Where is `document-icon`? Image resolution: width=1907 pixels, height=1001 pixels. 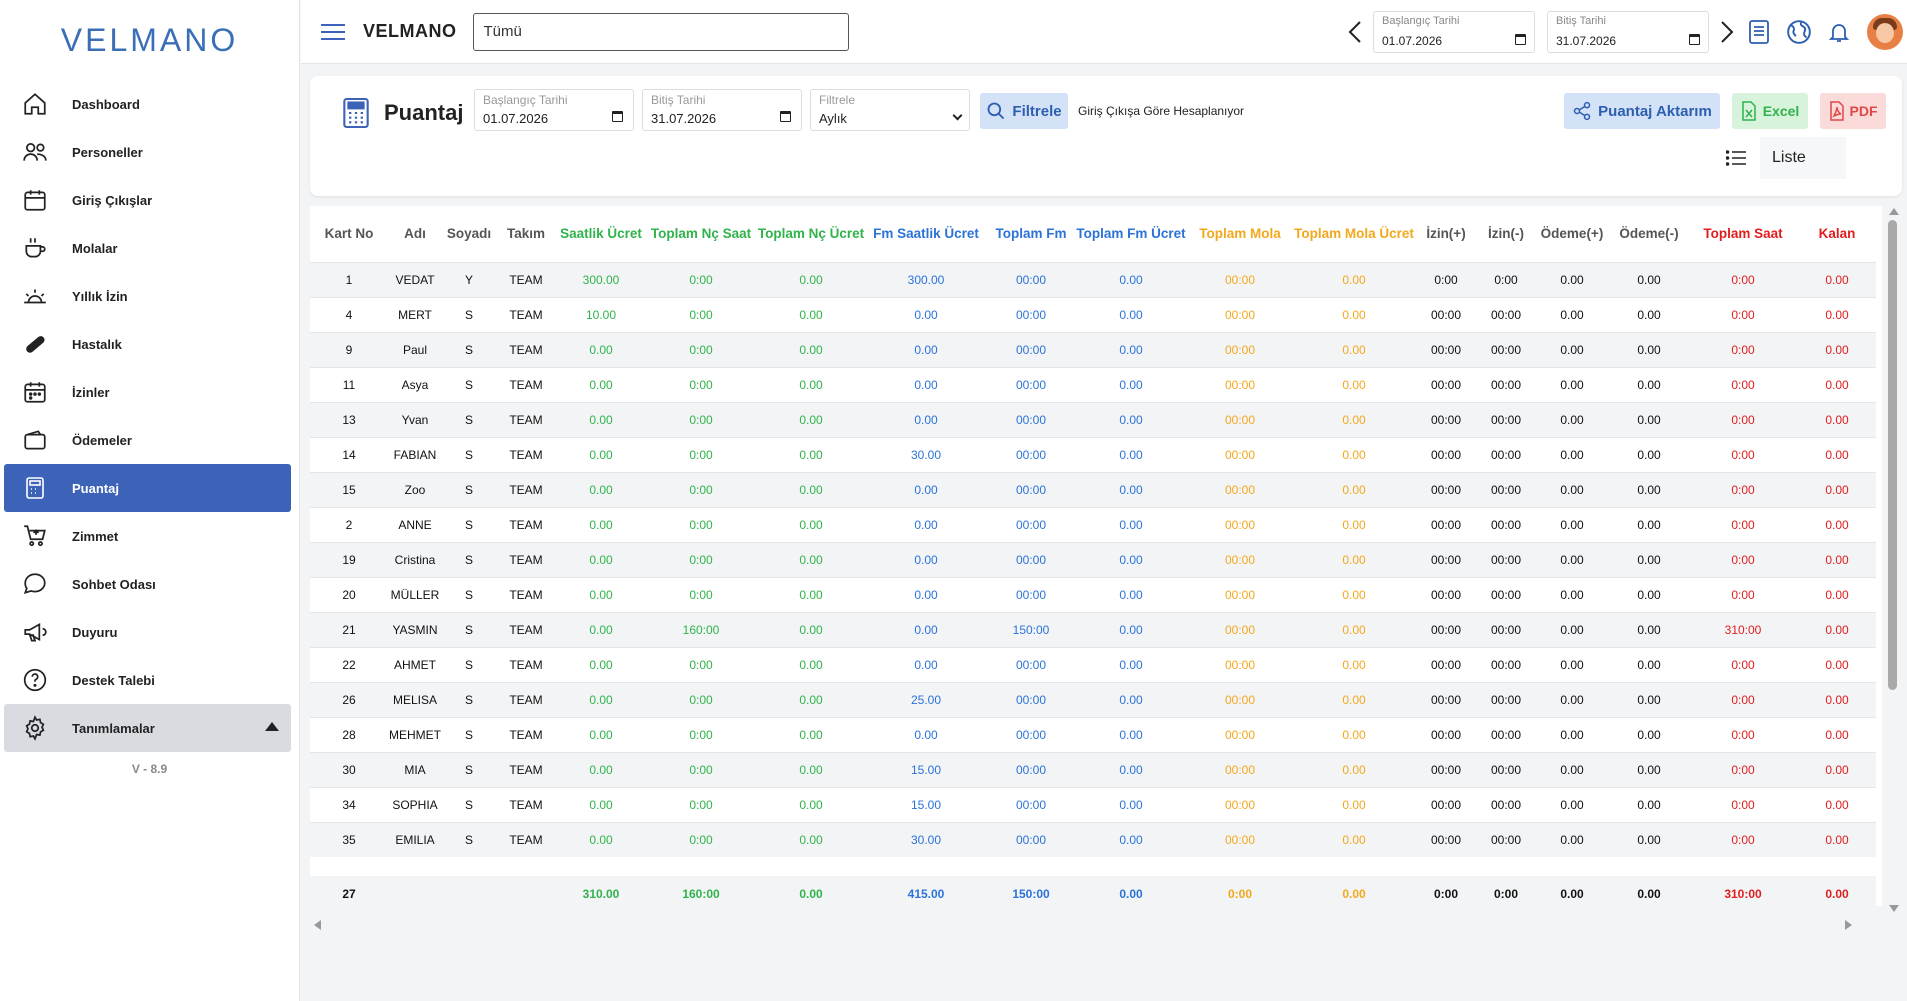
document-icon is located at coordinates (1759, 32).